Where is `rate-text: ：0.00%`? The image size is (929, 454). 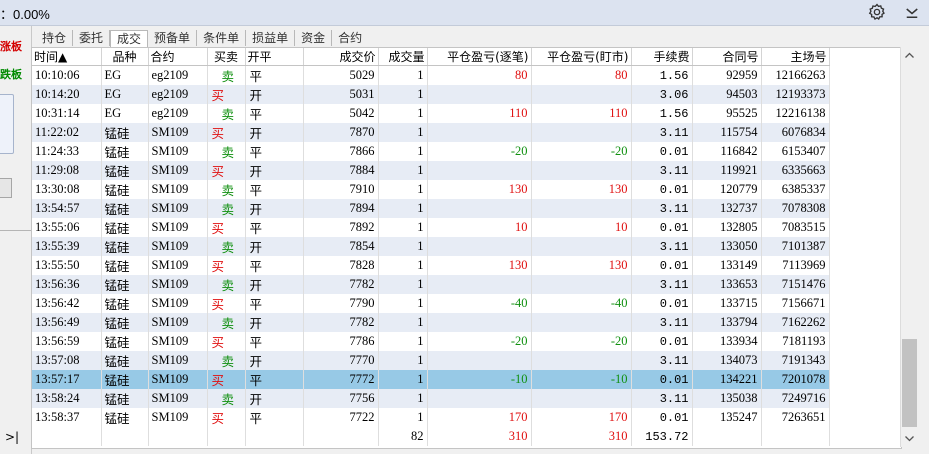
rate-text: ：0.00% is located at coordinates (25, 14).